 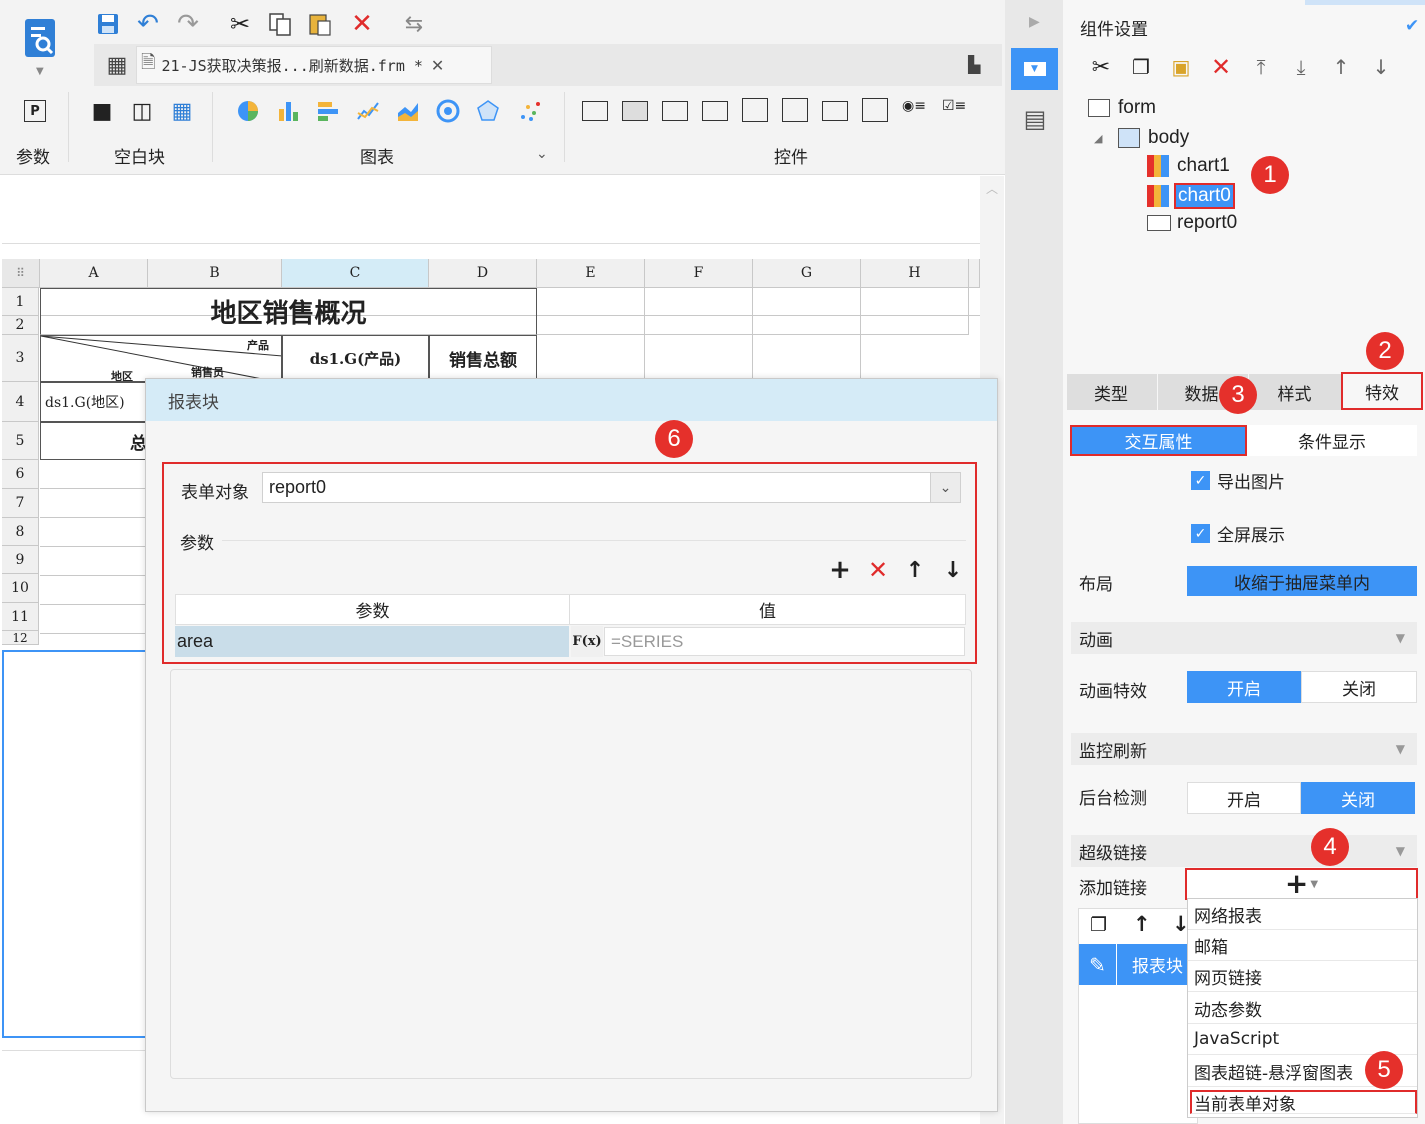 What do you see at coordinates (587, 641) in the screenshot?
I see `formula-button: F(x)` at bounding box center [587, 641].